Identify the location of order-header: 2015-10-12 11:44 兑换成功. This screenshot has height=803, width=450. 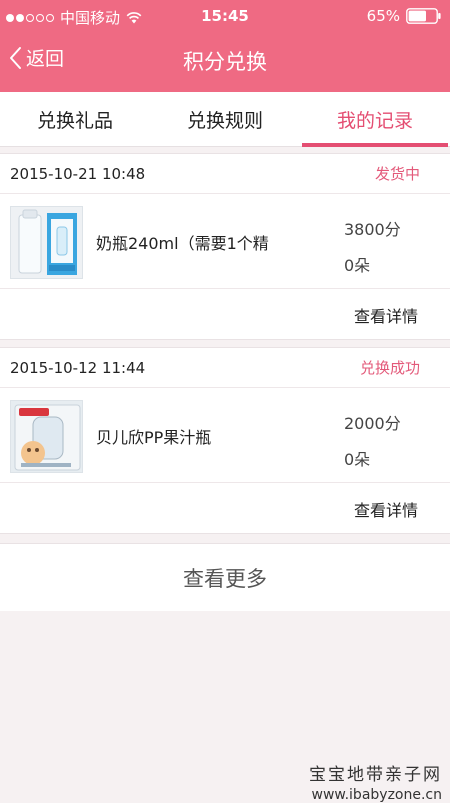
(225, 368).